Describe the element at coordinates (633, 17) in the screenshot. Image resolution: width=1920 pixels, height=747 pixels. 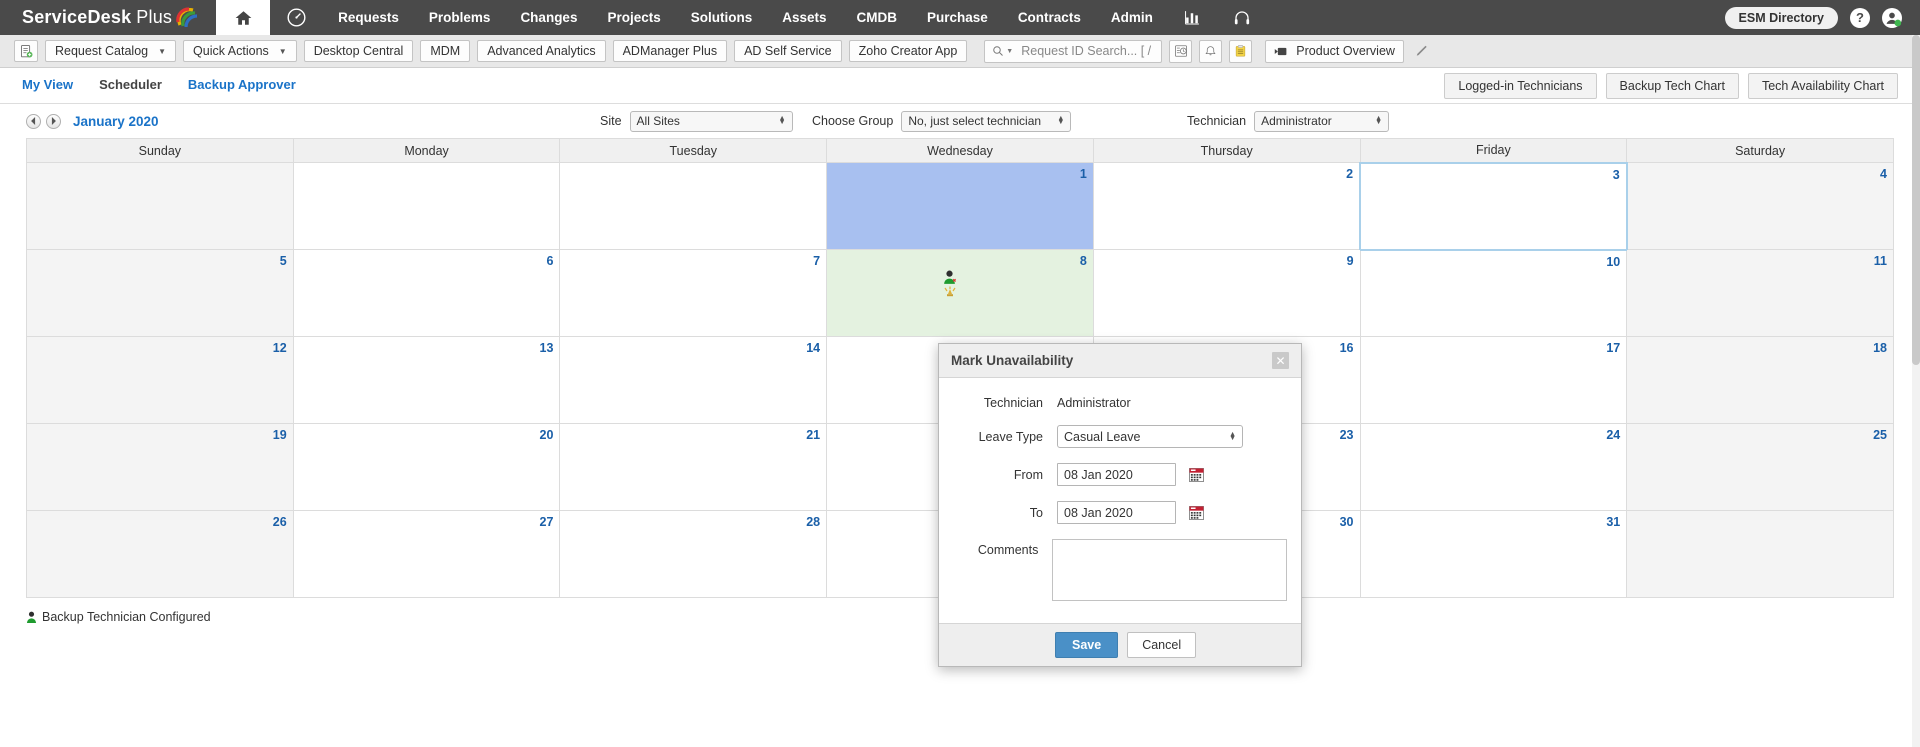
I see `nav-item-projects: Projects` at that location.